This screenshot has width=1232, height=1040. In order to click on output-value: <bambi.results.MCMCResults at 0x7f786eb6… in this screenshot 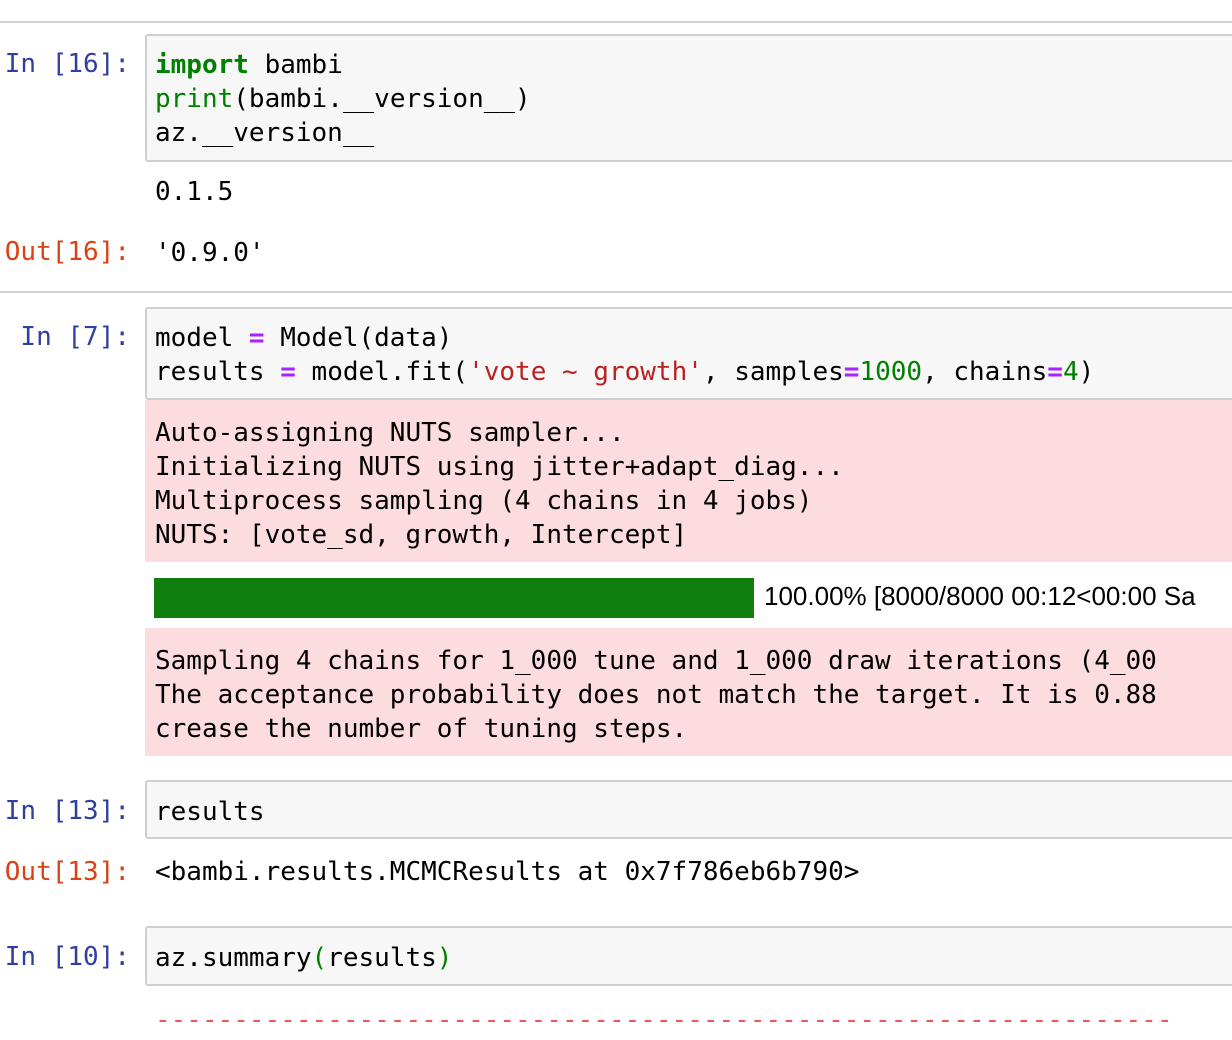, I will do `click(507, 872)`.